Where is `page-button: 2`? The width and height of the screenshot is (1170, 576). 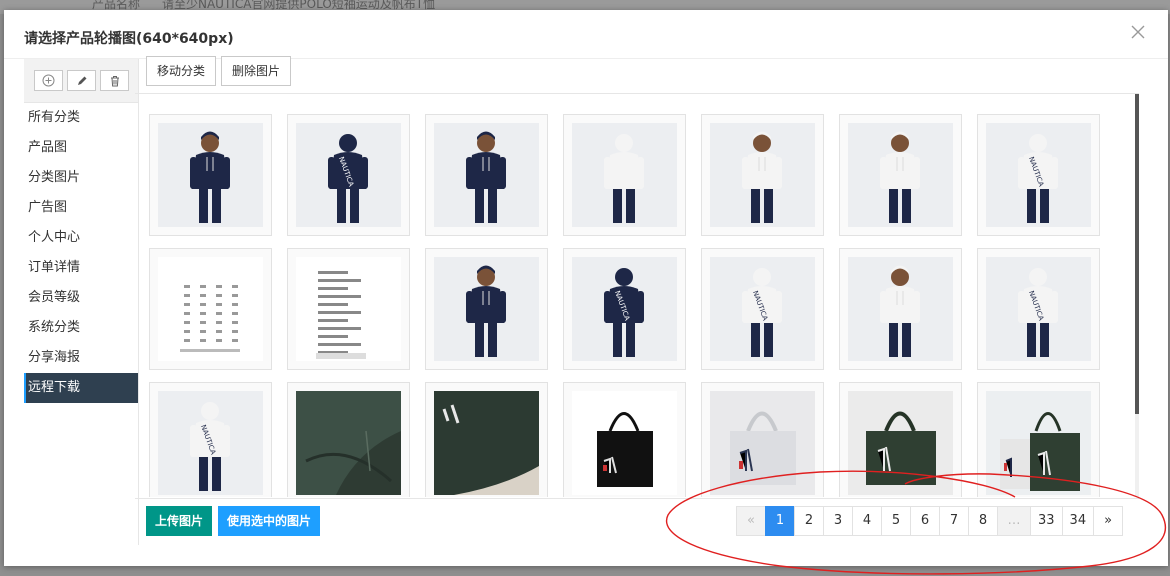 page-button: 2 is located at coordinates (809, 521).